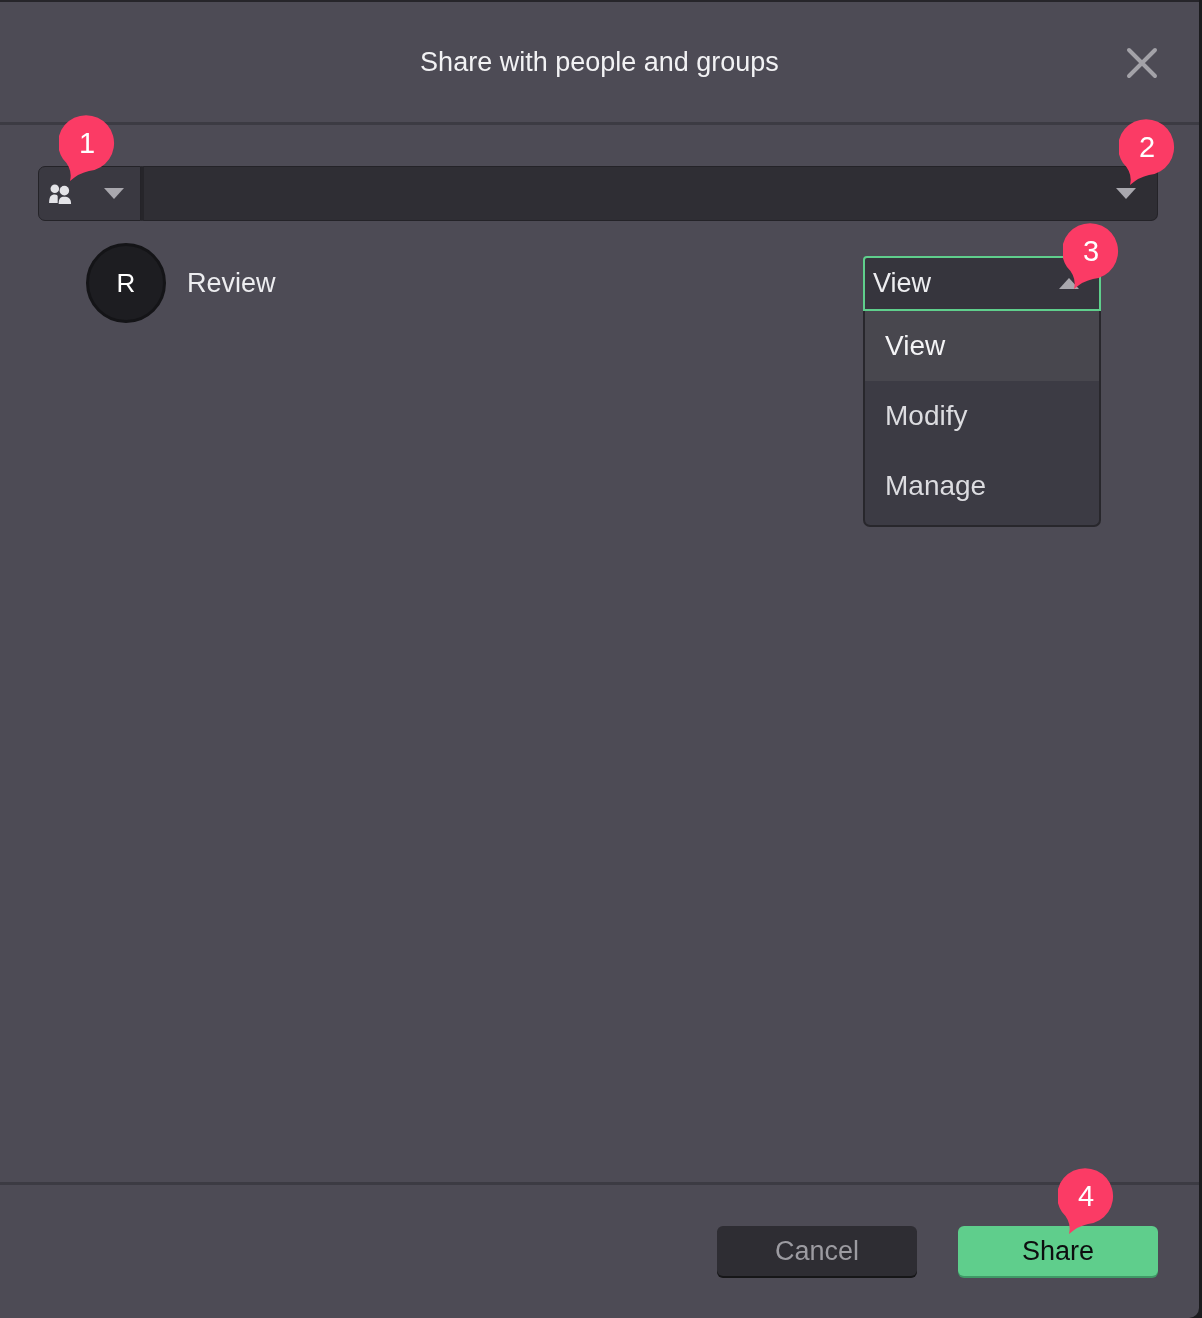 The image size is (1202, 1318). Describe the element at coordinates (1147, 153) in the screenshot. I see `callout-badge: 2` at that location.